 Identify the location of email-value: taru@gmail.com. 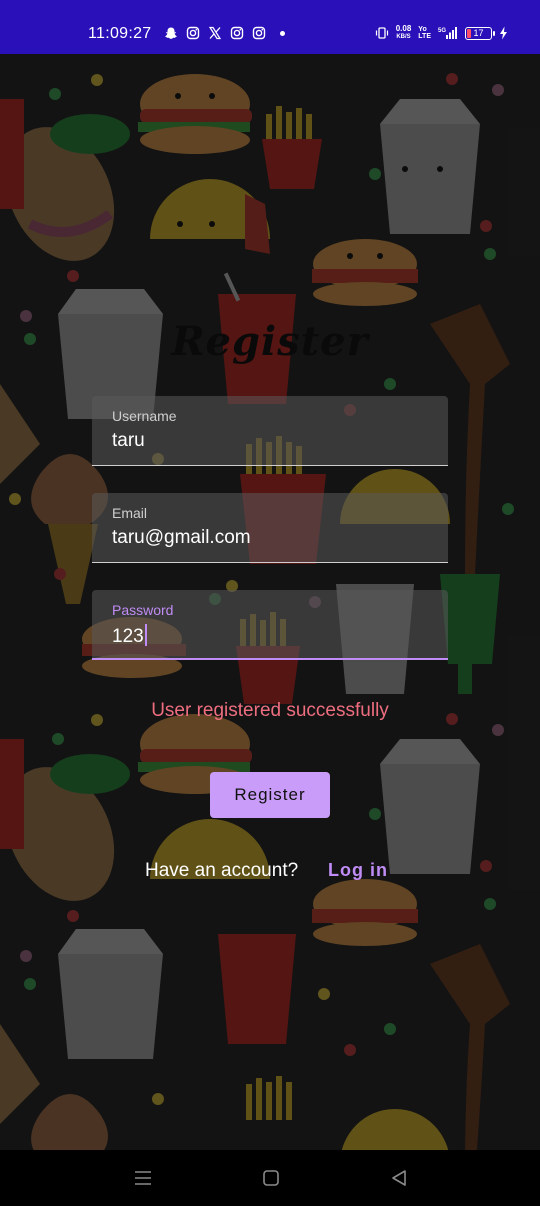
(181, 538).